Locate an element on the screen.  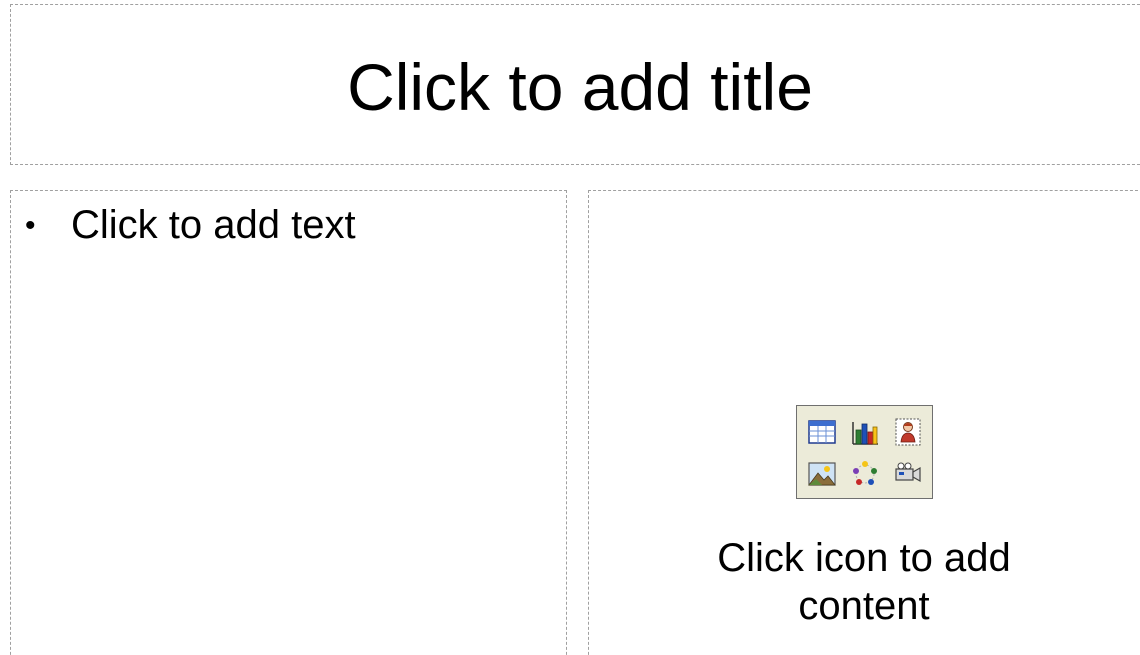
content-placeholder-caption: Click icon to add content is located at coordinates (864, 582).